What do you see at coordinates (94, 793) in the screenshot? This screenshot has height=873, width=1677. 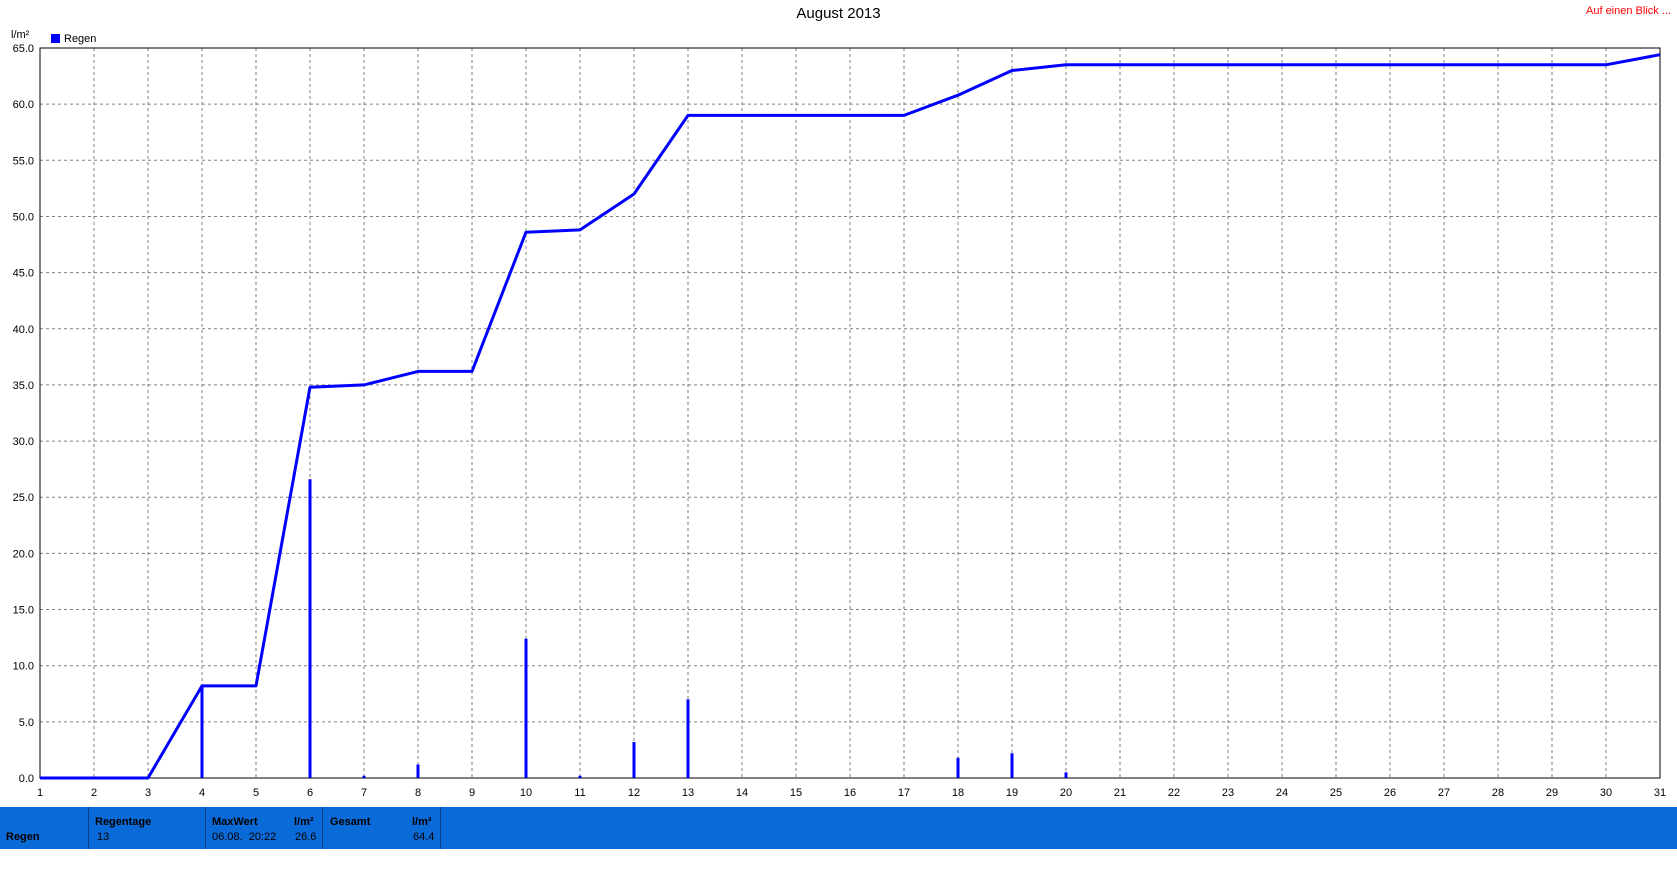 I see `x-tick-label: 2` at bounding box center [94, 793].